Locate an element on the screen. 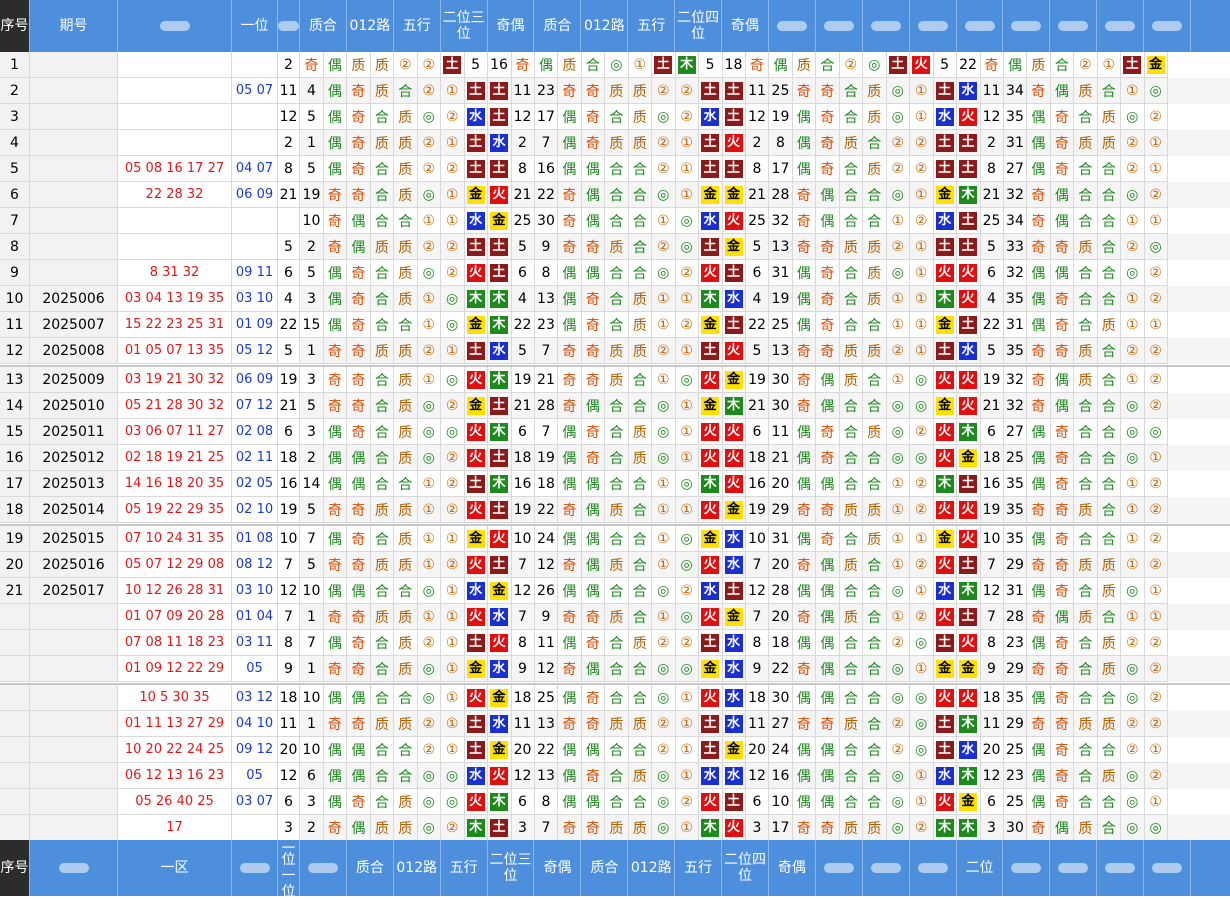 The image size is (1230, 900). trend-number: 8 is located at coordinates (781, 143).